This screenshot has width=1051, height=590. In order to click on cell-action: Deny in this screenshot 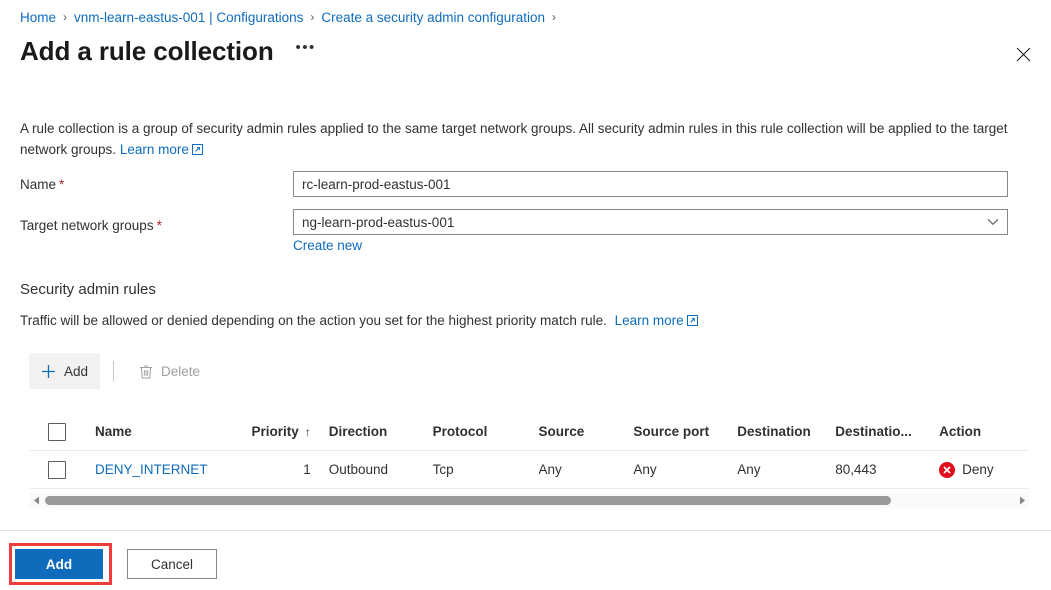, I will do `click(984, 469)`.